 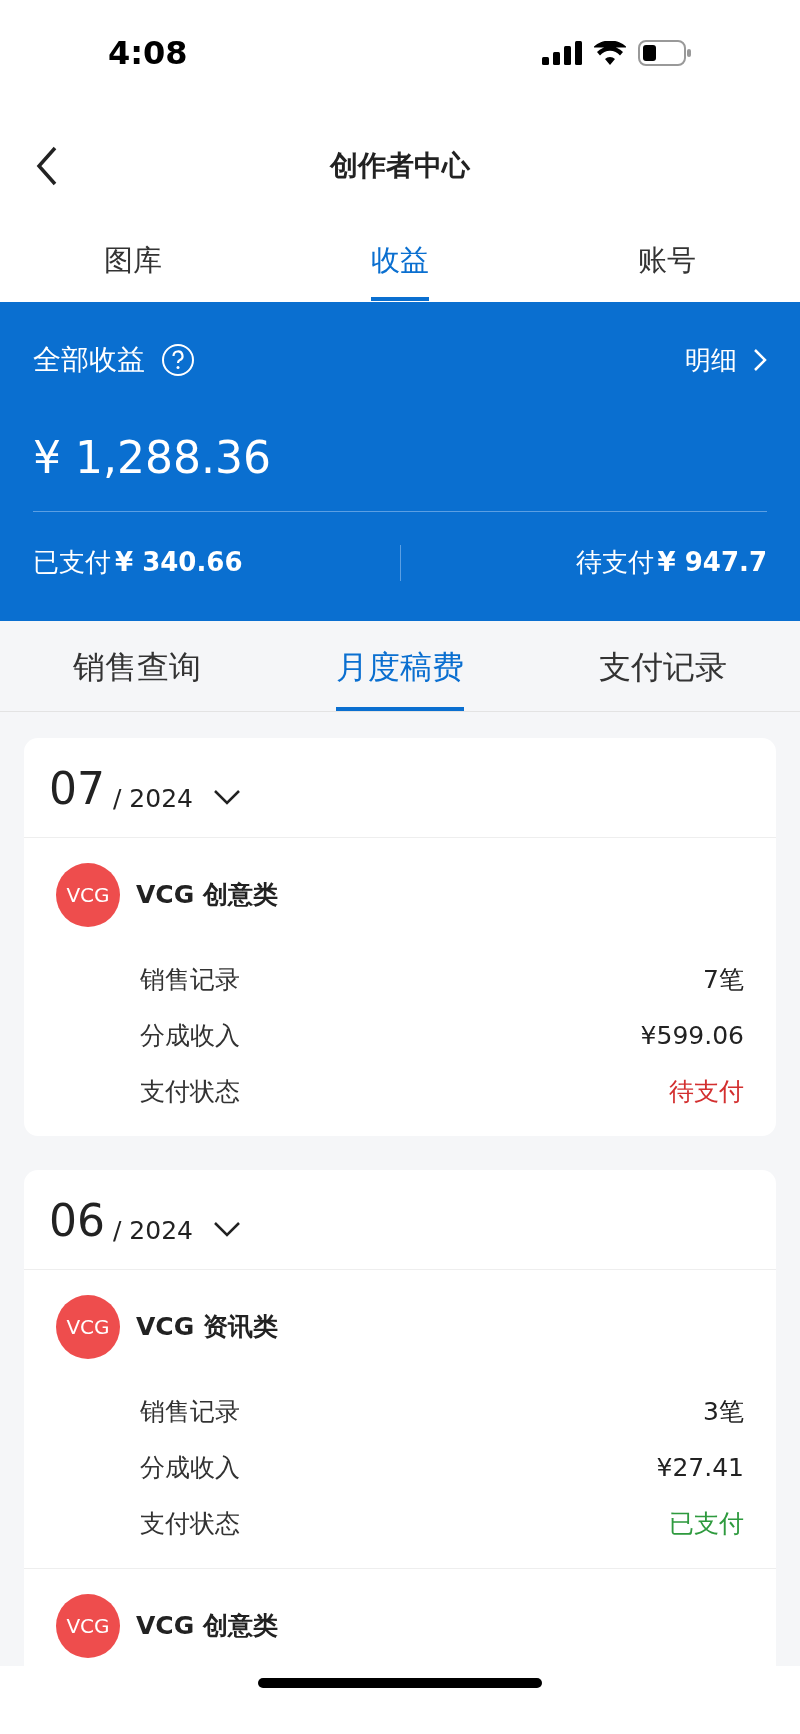 I want to click on row-value: 3笔, so click(x=723, y=1412).